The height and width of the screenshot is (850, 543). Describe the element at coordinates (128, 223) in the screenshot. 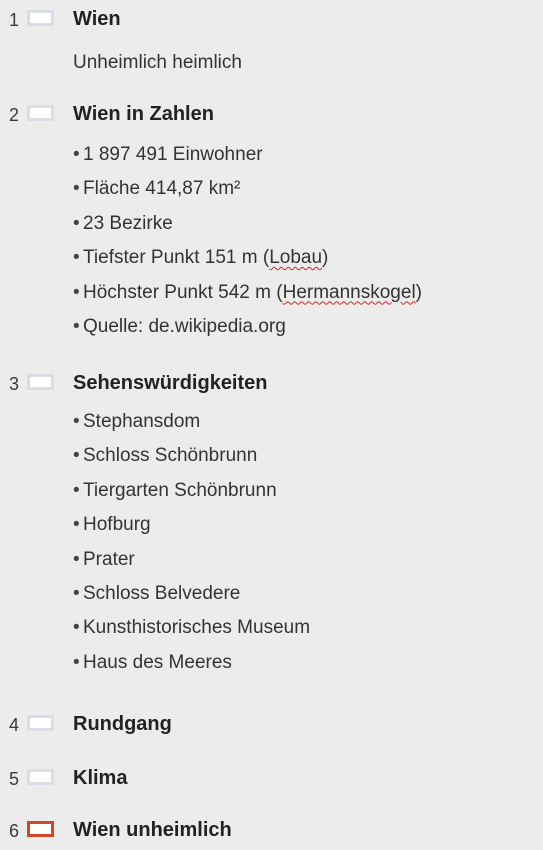

I see `bullet-text: 23 Bezirke` at that location.